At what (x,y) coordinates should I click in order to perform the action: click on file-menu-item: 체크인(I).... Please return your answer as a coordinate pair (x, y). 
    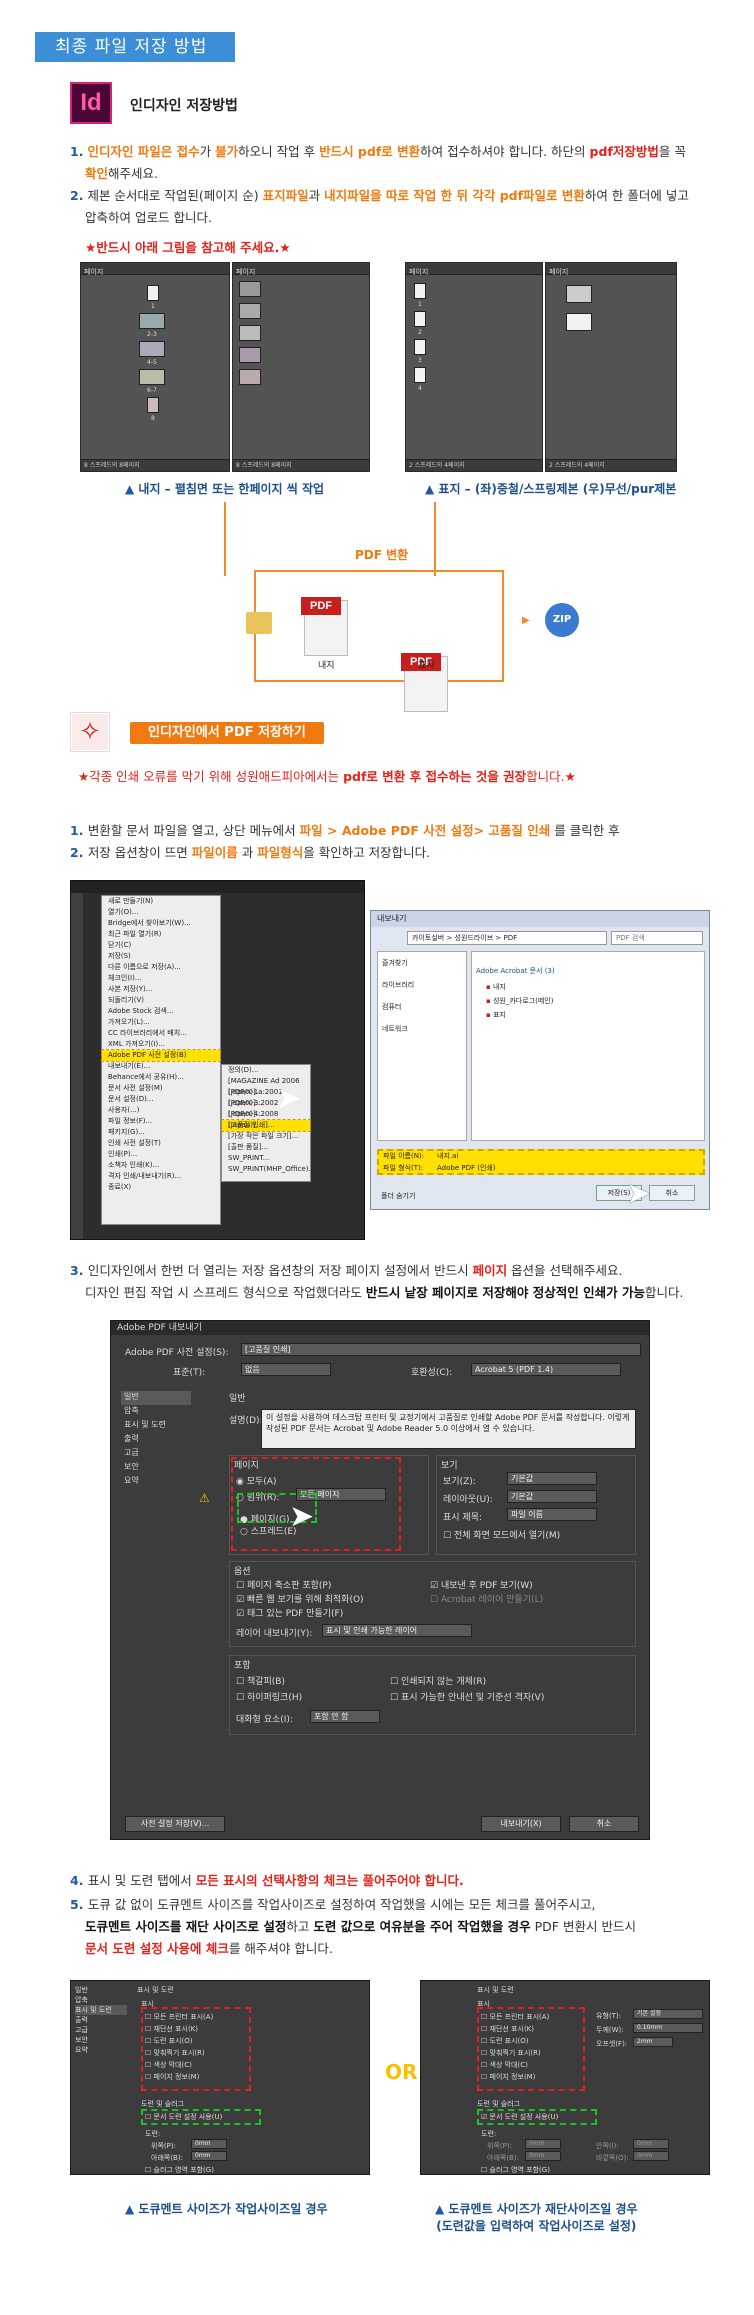
    Looking at the image, I should click on (161, 978).